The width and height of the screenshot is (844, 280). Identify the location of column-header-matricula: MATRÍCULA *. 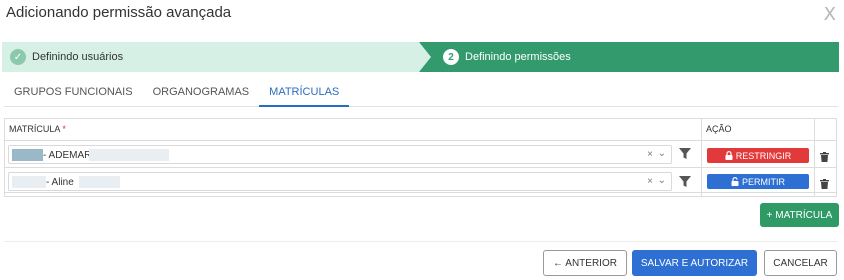
(37, 129).